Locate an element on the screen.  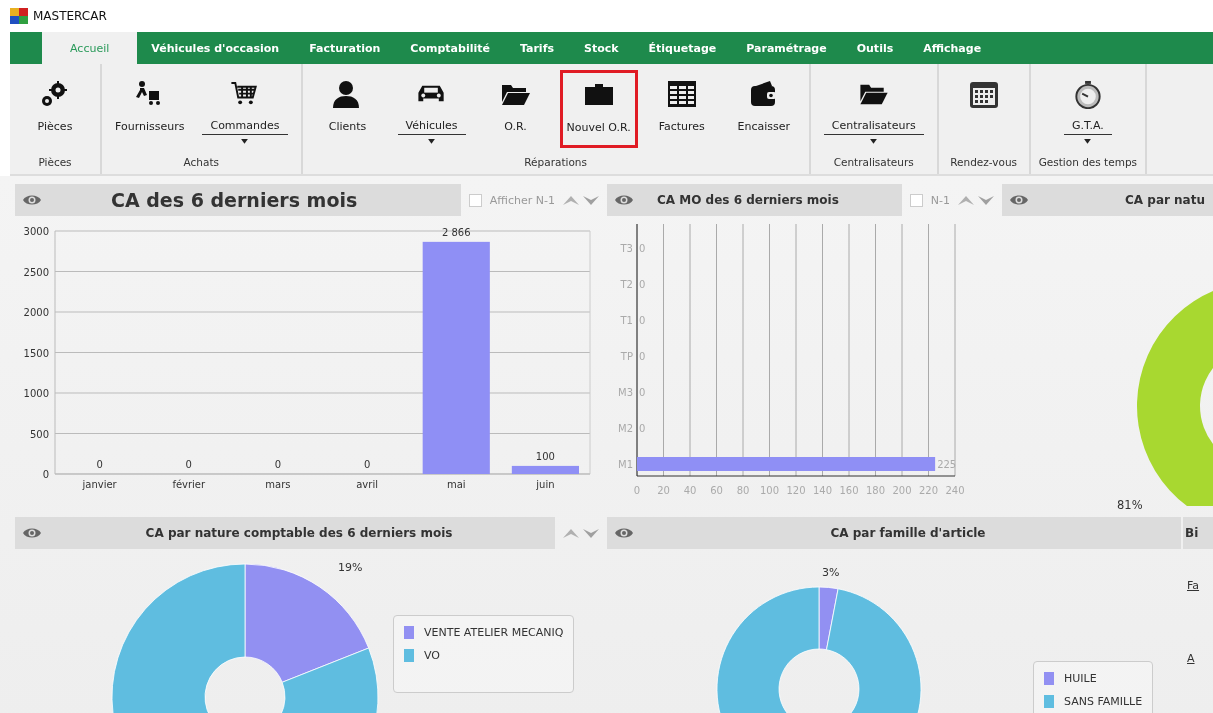
menu-tab: Paramétrage is located at coordinates (786, 48).